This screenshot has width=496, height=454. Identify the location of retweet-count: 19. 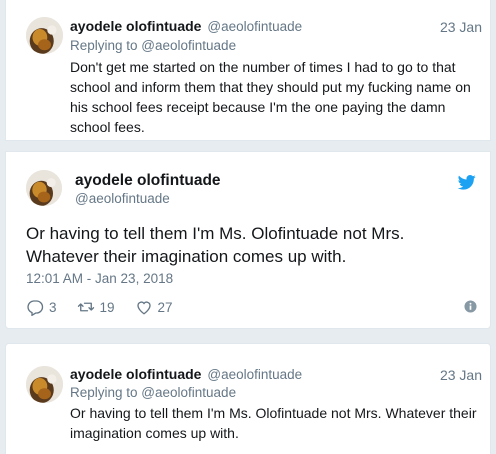
(107, 307).